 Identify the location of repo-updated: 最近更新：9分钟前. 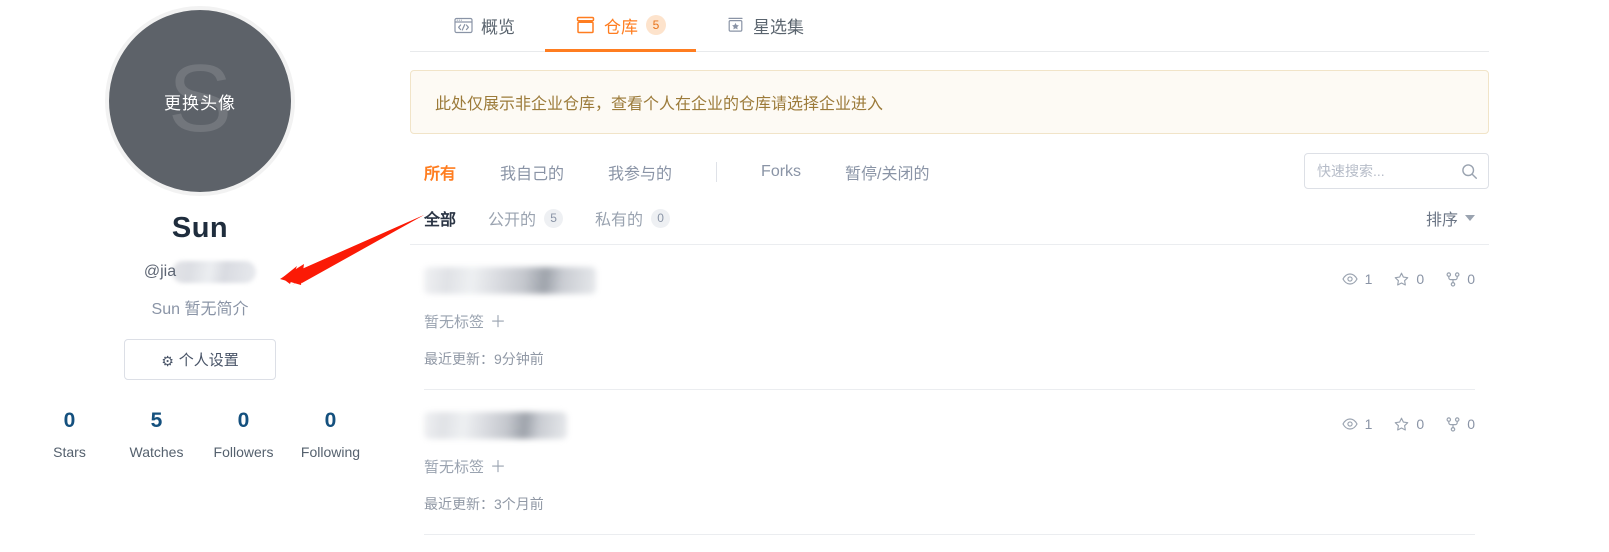
(484, 359).